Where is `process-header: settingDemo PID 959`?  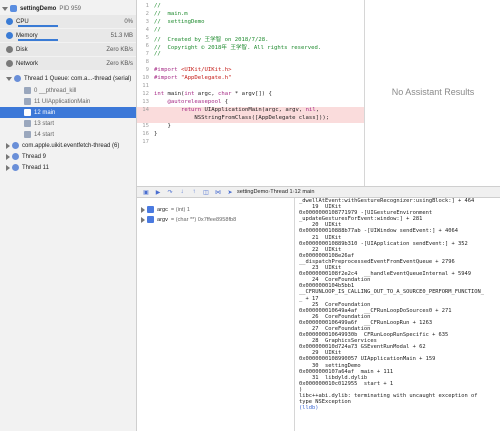
process-header: settingDemo PID 959 is located at coordinates (68, 8).